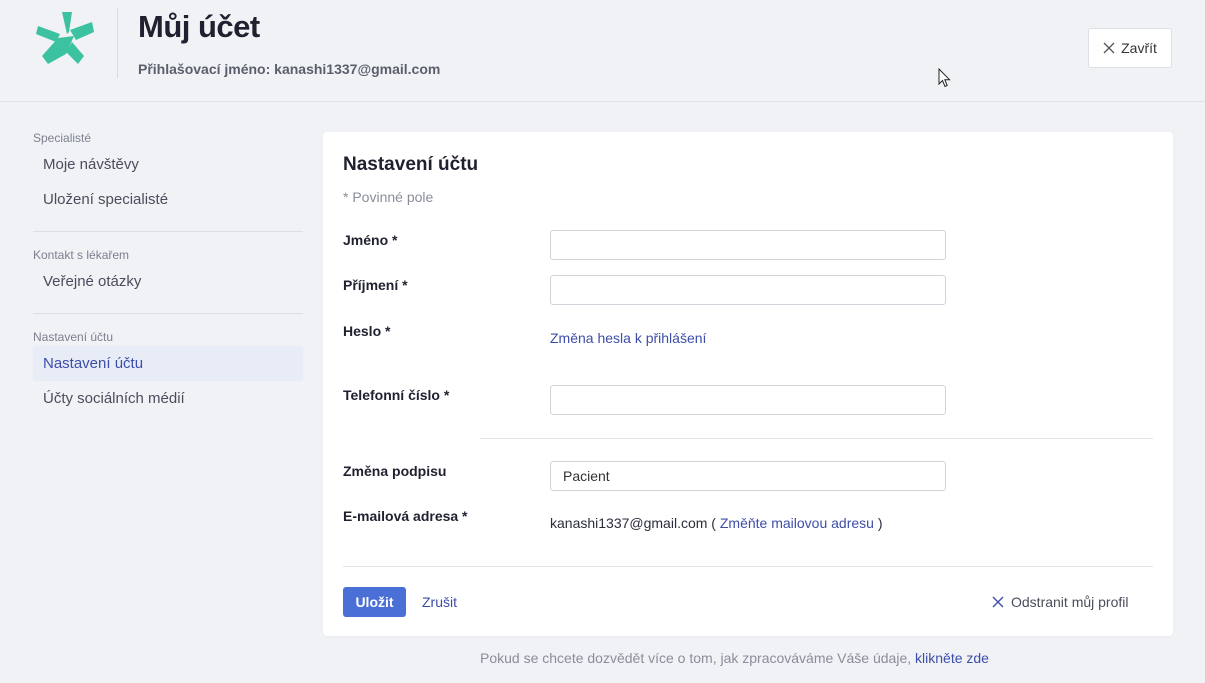  I want to click on change-password-link: Změna hesla k přihlášení, so click(628, 338).